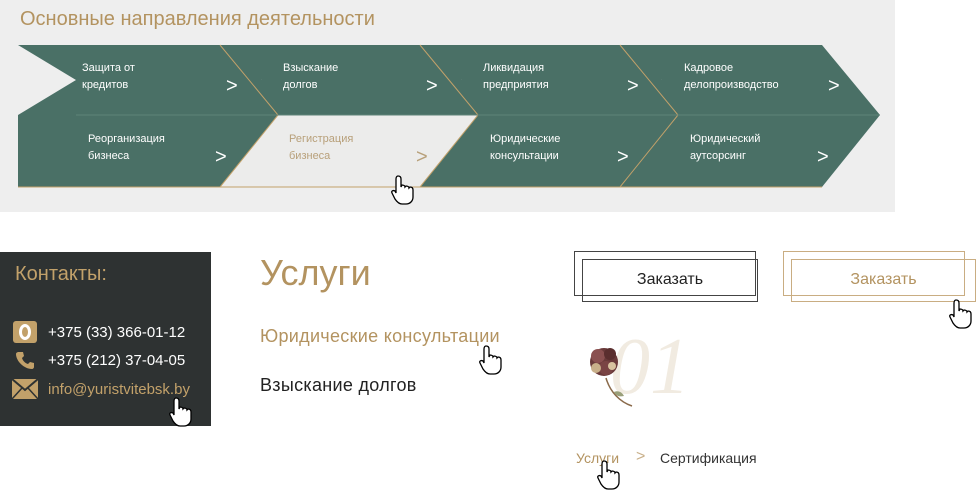  I want to click on contact-email-row: info@yuristvitebsk.by, so click(101, 389).